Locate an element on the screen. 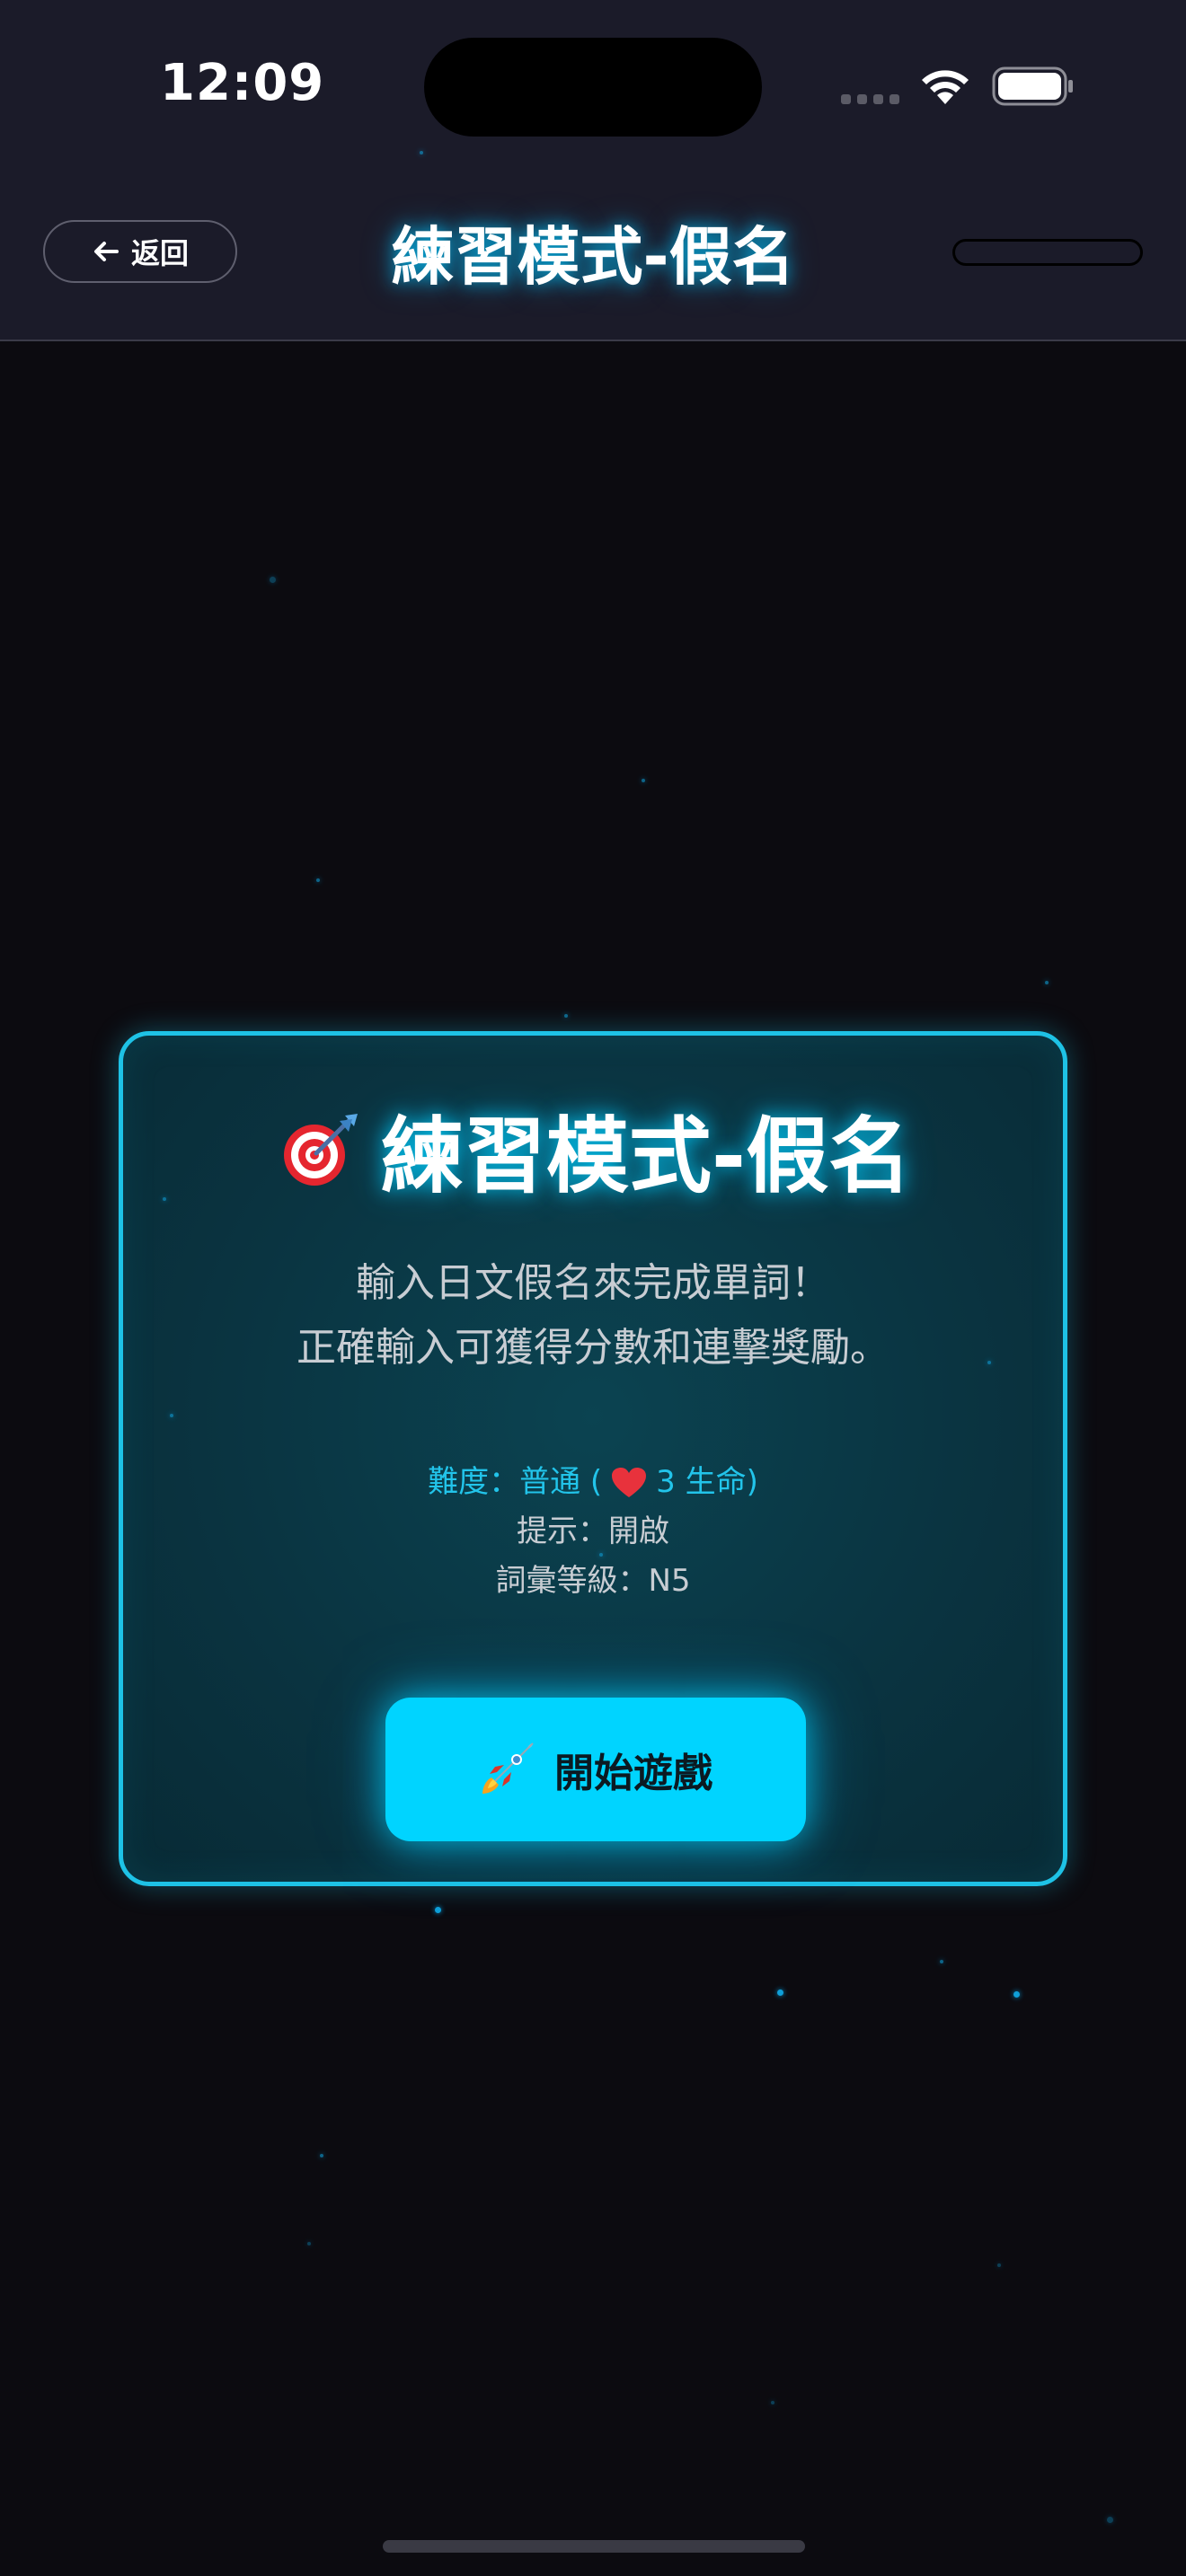 This screenshot has height=2576, width=1186. cellular-signal-icon is located at coordinates (870, 99).